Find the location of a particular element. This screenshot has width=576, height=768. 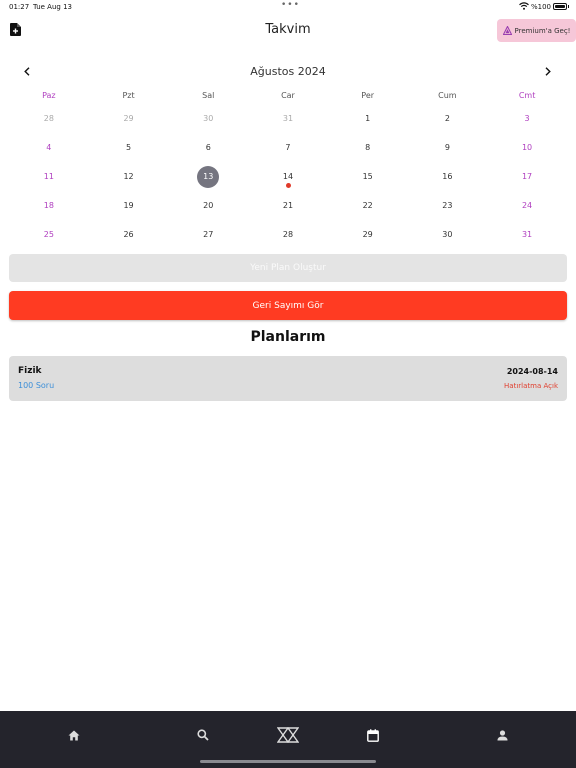

calendar-day: 19 is located at coordinates (129, 205).